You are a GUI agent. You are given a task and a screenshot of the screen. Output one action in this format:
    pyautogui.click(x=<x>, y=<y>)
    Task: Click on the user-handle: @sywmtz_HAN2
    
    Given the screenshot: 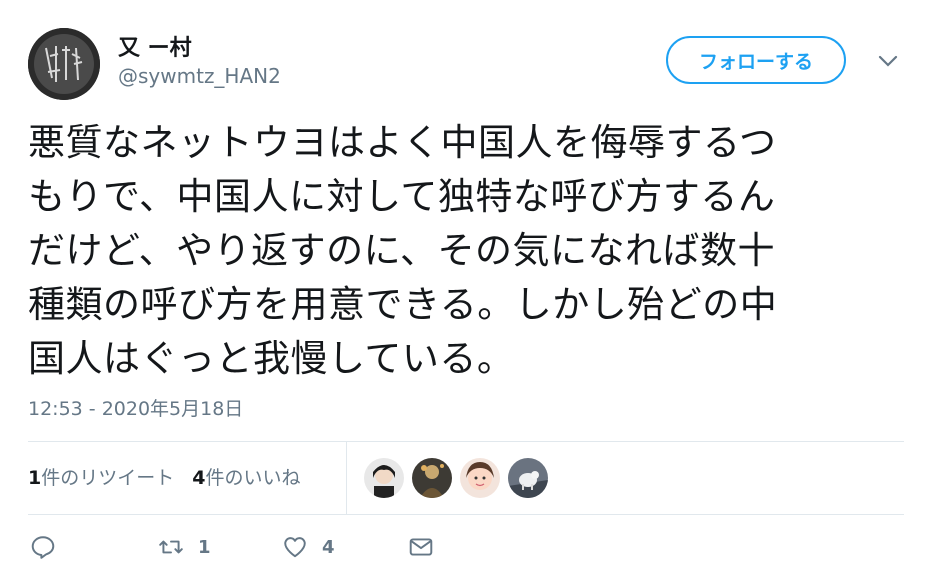 What is the action you would take?
    pyautogui.click(x=199, y=76)
    